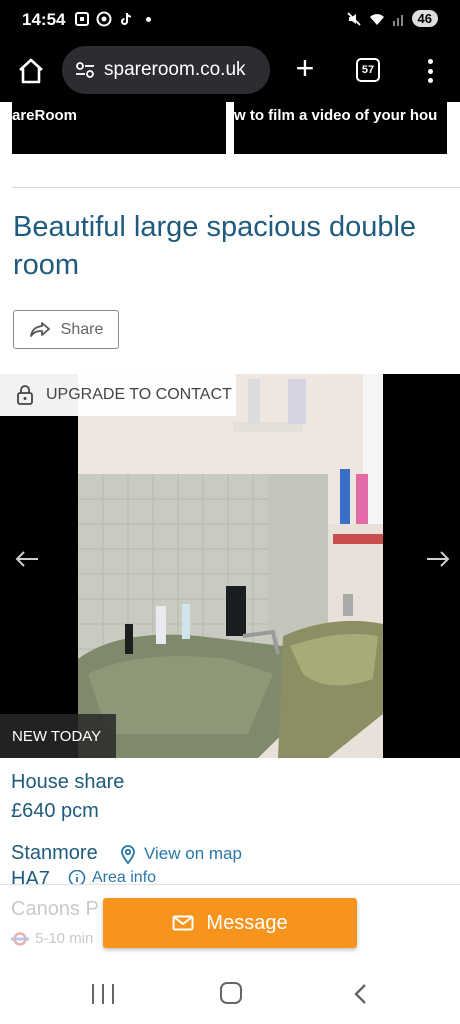 This screenshot has width=460, height=1024. I want to click on system-nav-bar, so click(230, 994).